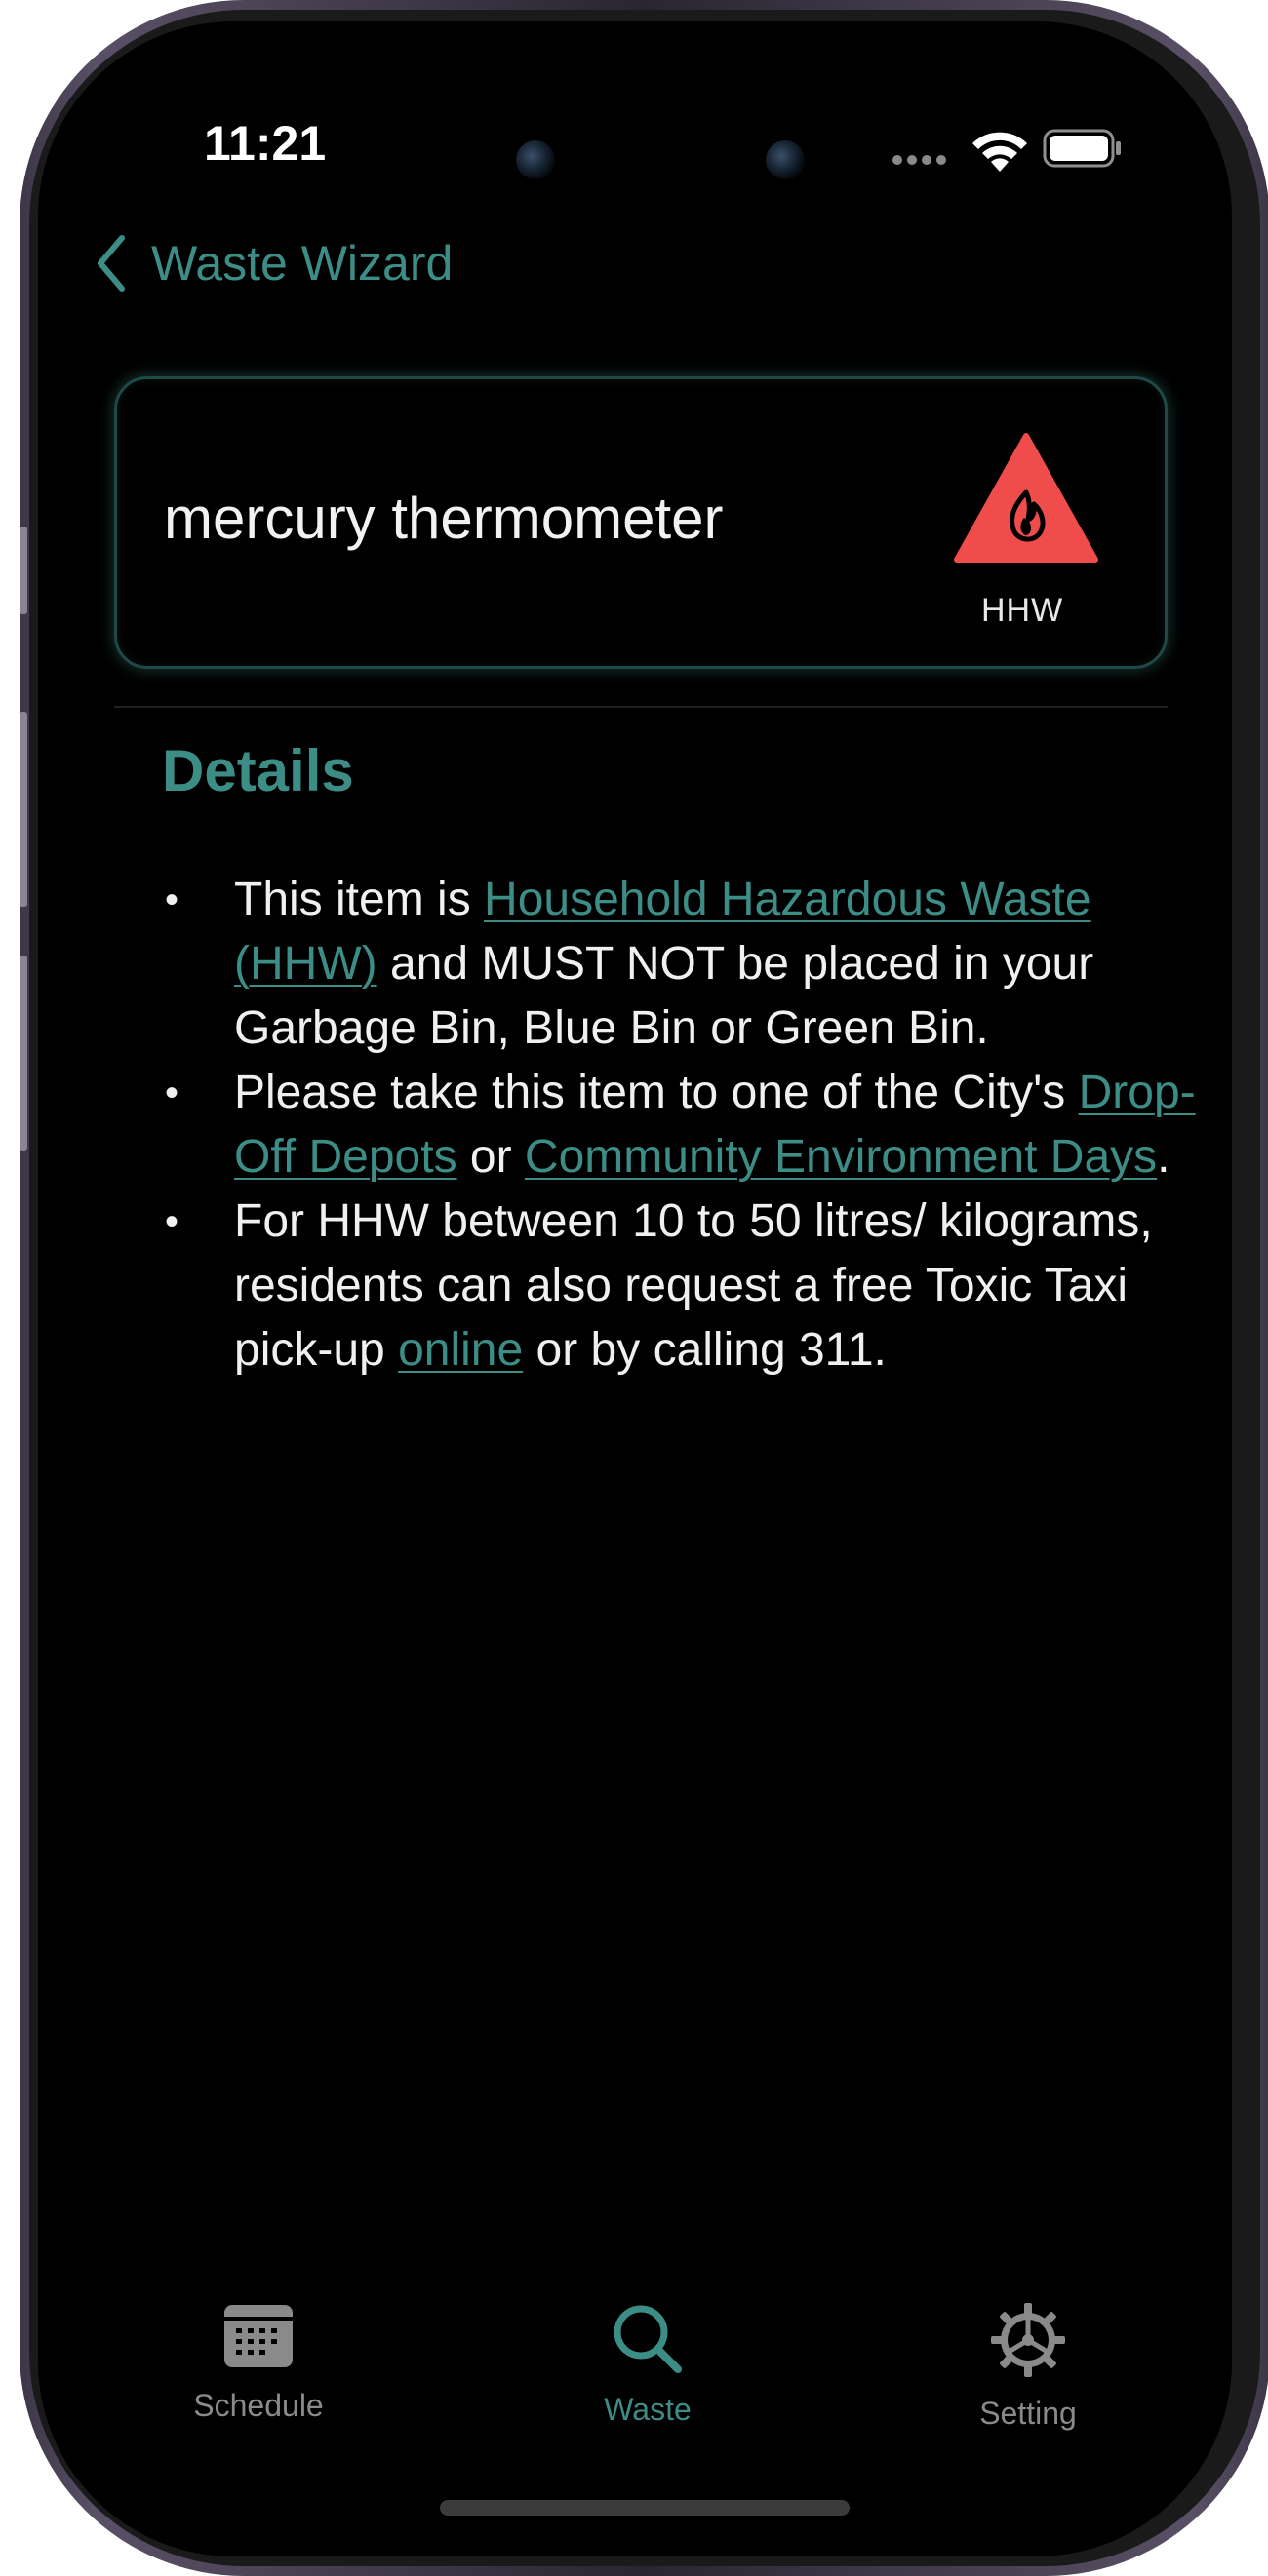 The height and width of the screenshot is (2576, 1268). I want to click on item-card: mercury thermometer HHW, so click(641, 522).